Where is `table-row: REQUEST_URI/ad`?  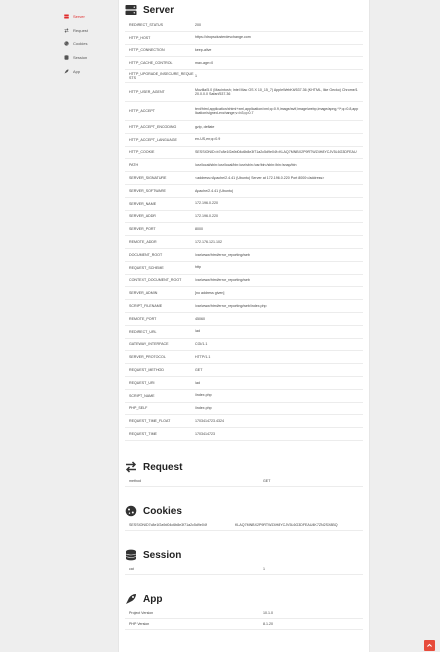 table-row: REQUEST_URI/ad is located at coordinates (244, 383).